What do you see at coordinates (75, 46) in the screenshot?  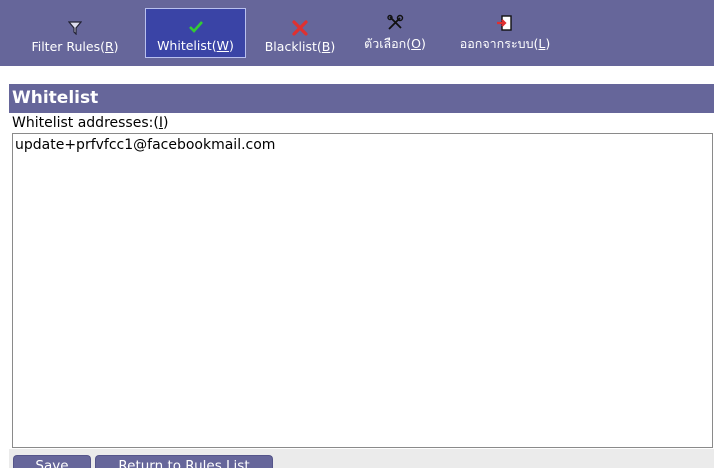 I see `filter-rules-label: Filter Rules(R)` at bounding box center [75, 46].